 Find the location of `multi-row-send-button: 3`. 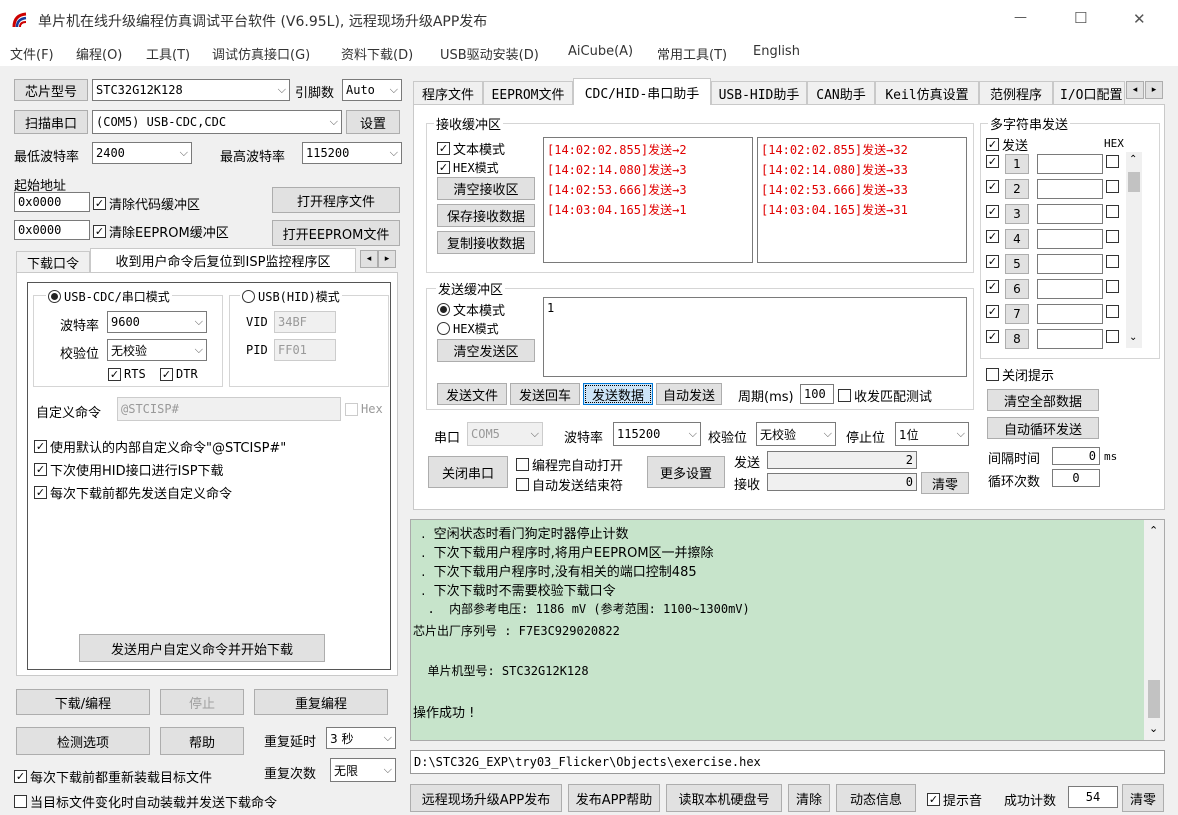

multi-row-send-button: 3 is located at coordinates (1017, 214).